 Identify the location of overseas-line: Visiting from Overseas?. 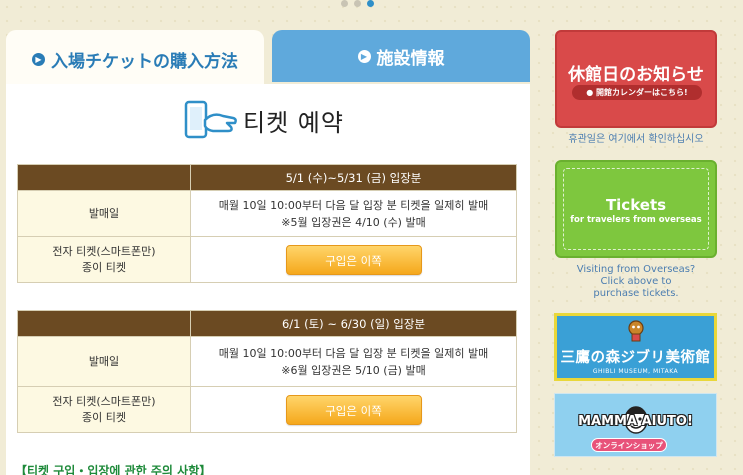
(636, 269).